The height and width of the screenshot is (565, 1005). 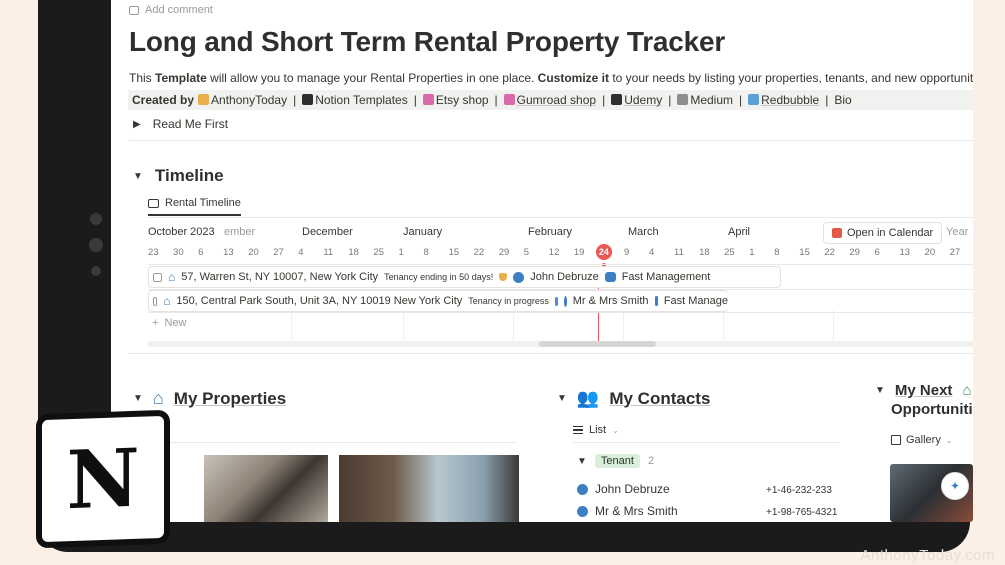 What do you see at coordinates (579, 252) in the screenshot?
I see `day-tick: 19` at bounding box center [579, 252].